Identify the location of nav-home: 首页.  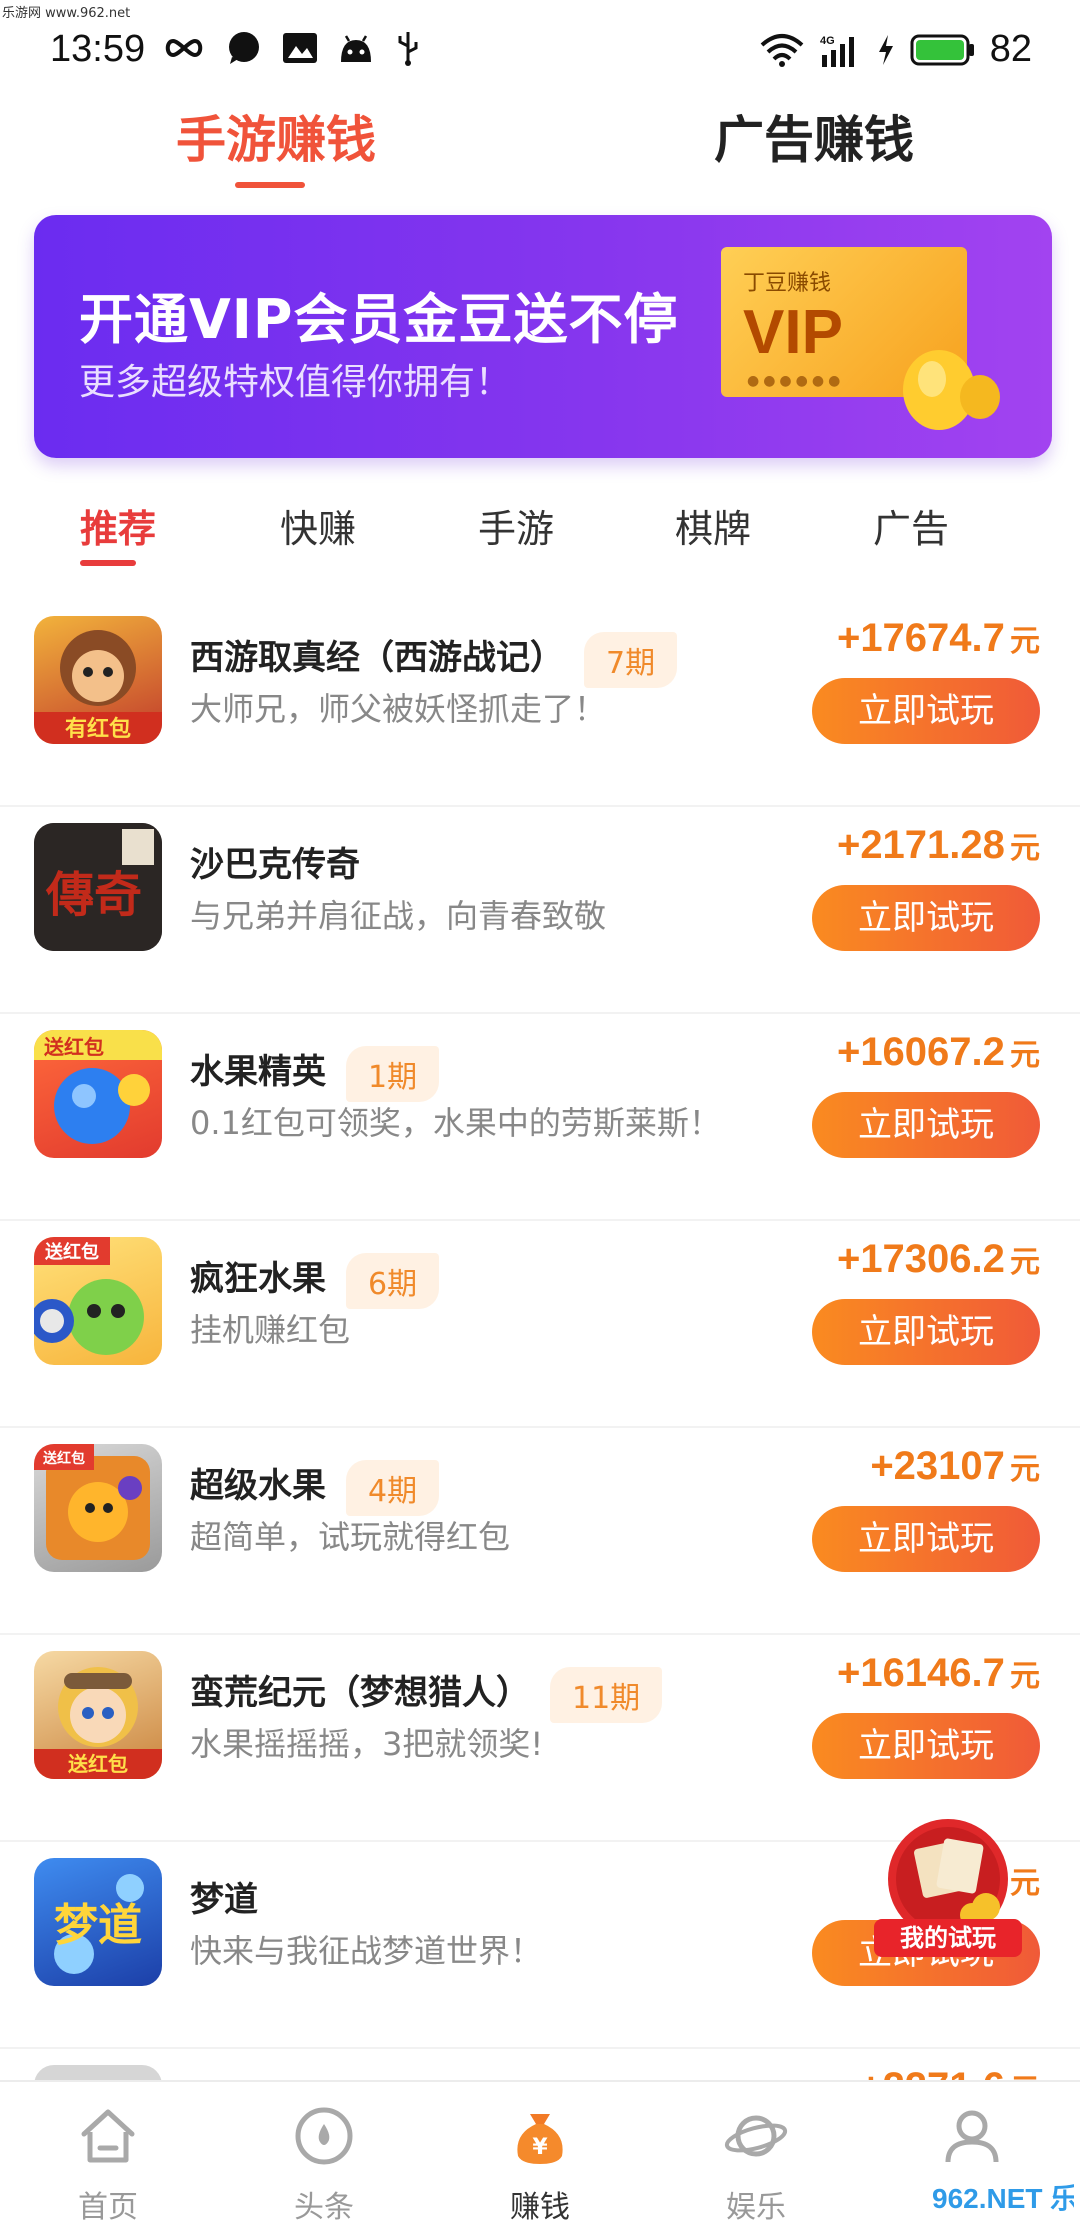
(108, 2157).